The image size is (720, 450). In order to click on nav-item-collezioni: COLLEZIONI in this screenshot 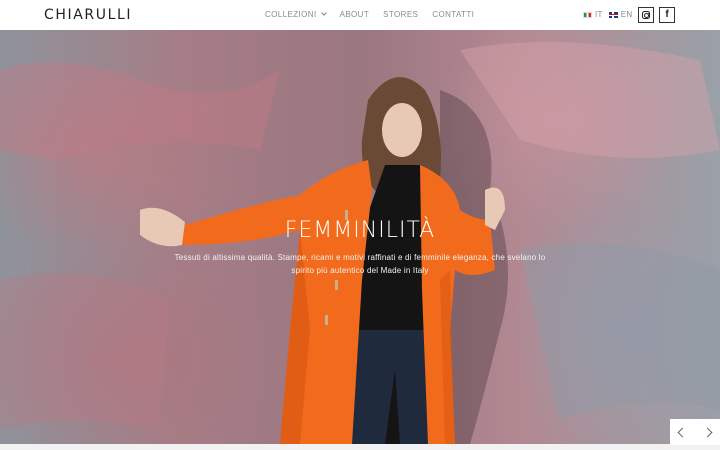, I will do `click(296, 14)`.